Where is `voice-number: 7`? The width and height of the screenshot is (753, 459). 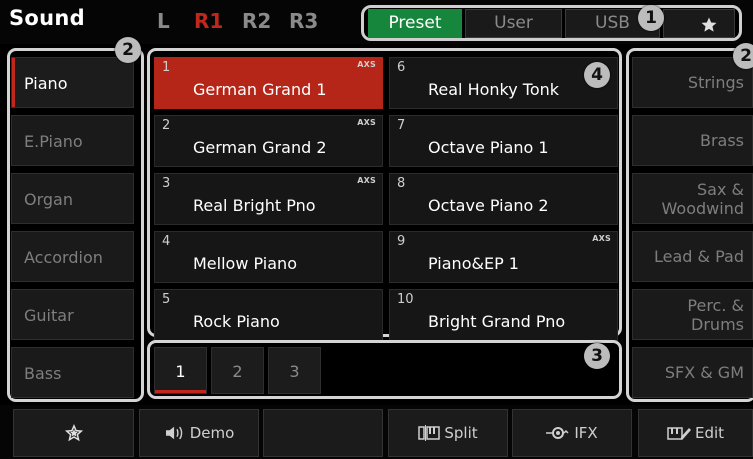 voice-number: 7 is located at coordinates (401, 125).